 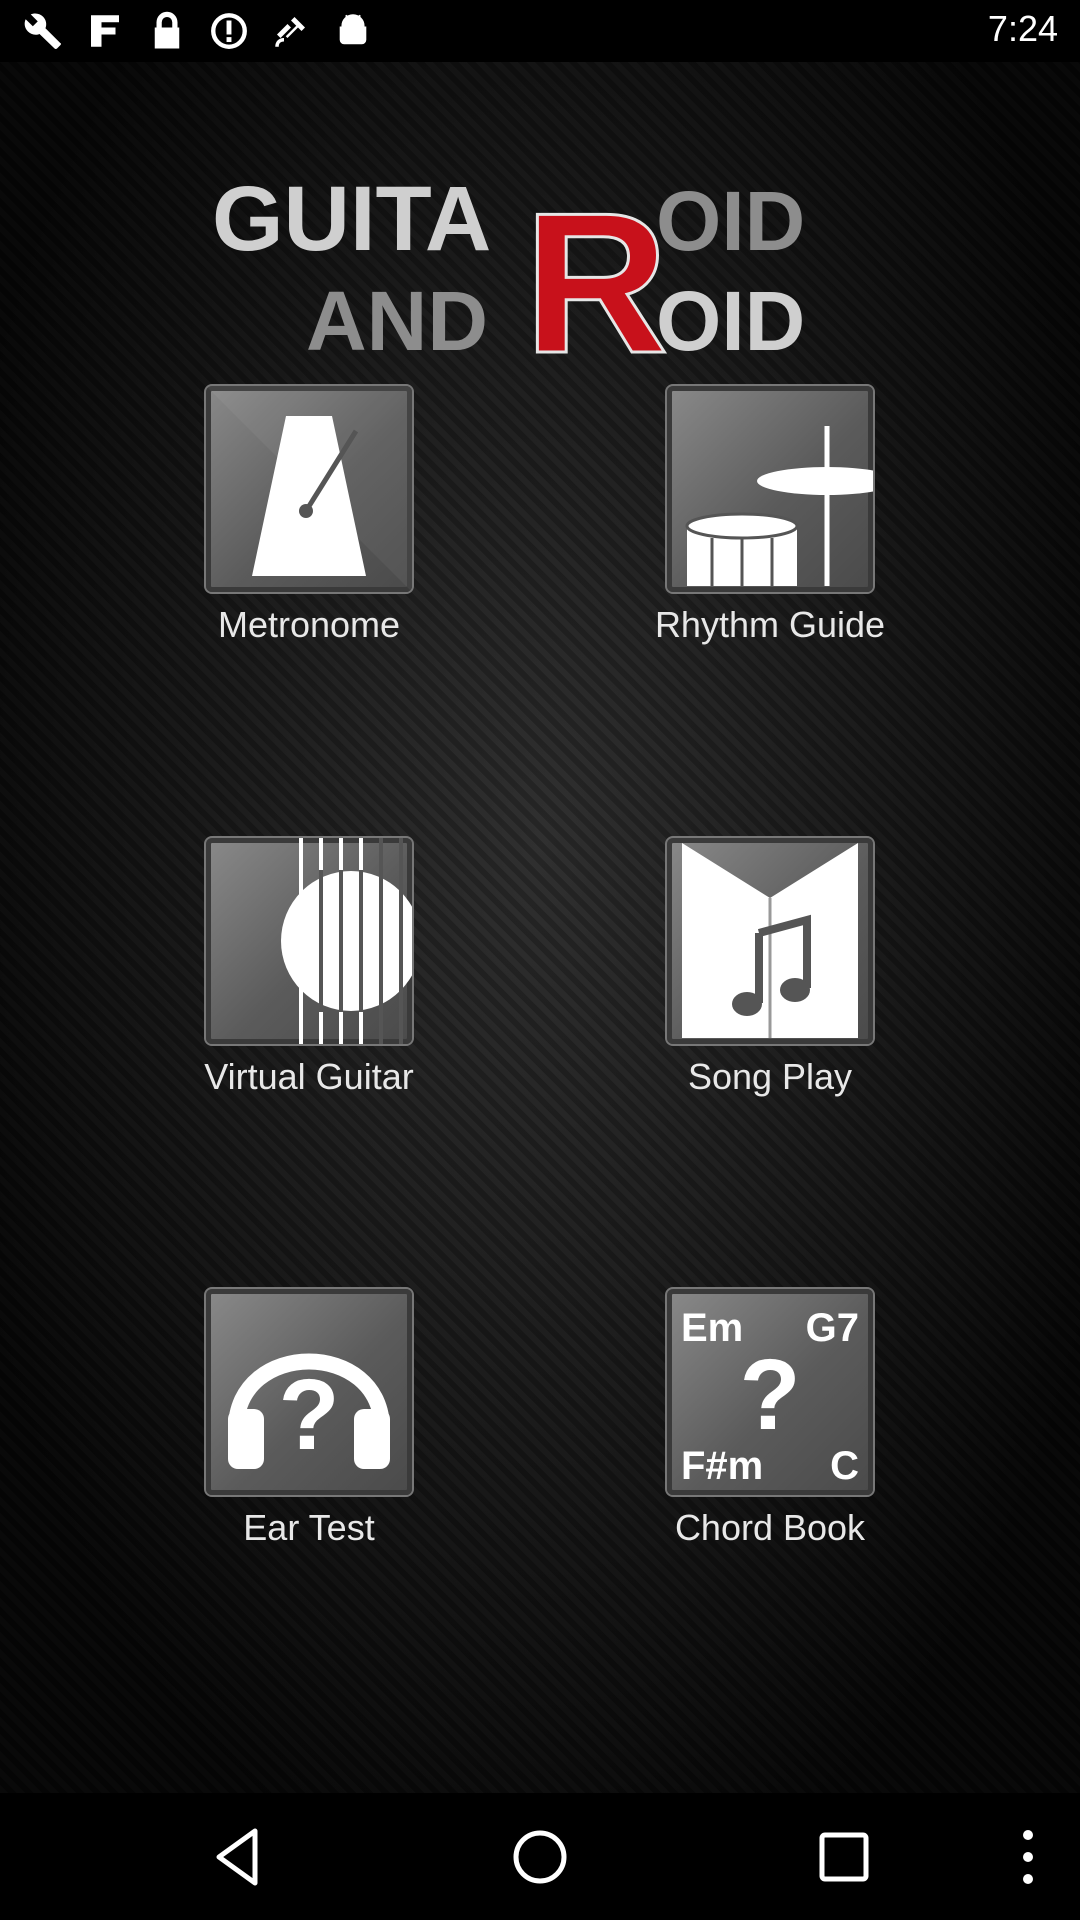 I want to click on drum-icon, so click(x=770, y=489).